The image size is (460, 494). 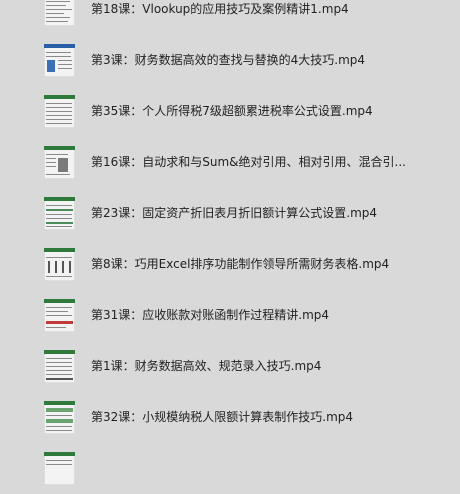 I want to click on playlist-item: 第31课：应收账款对账函制作过程精讲.mp4, so click(x=230, y=315).